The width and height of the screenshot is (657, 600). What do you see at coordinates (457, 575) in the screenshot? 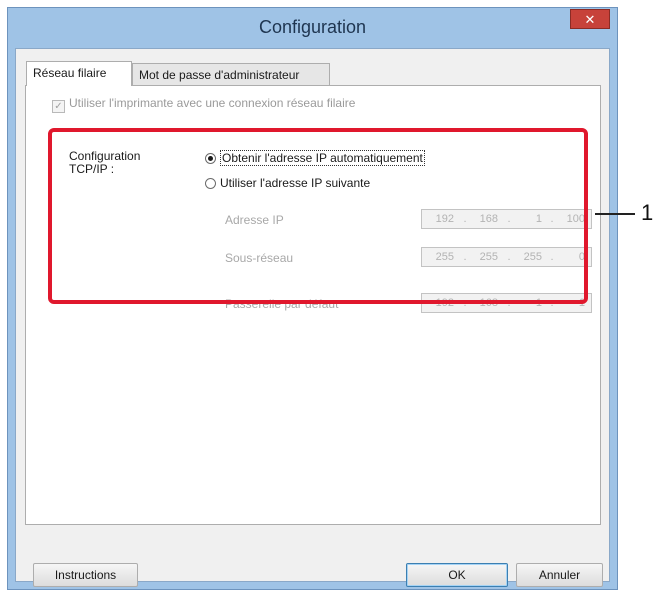
I see `ok-button: OK` at bounding box center [457, 575].